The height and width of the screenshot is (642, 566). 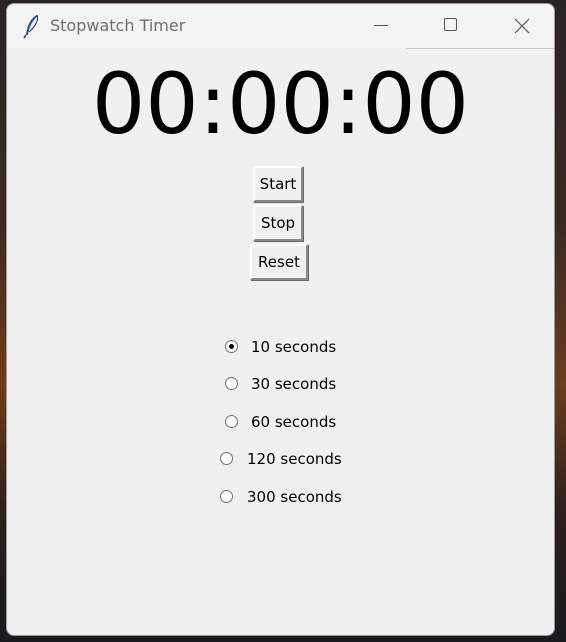 I want to click on maximize-icon, so click(x=450, y=24).